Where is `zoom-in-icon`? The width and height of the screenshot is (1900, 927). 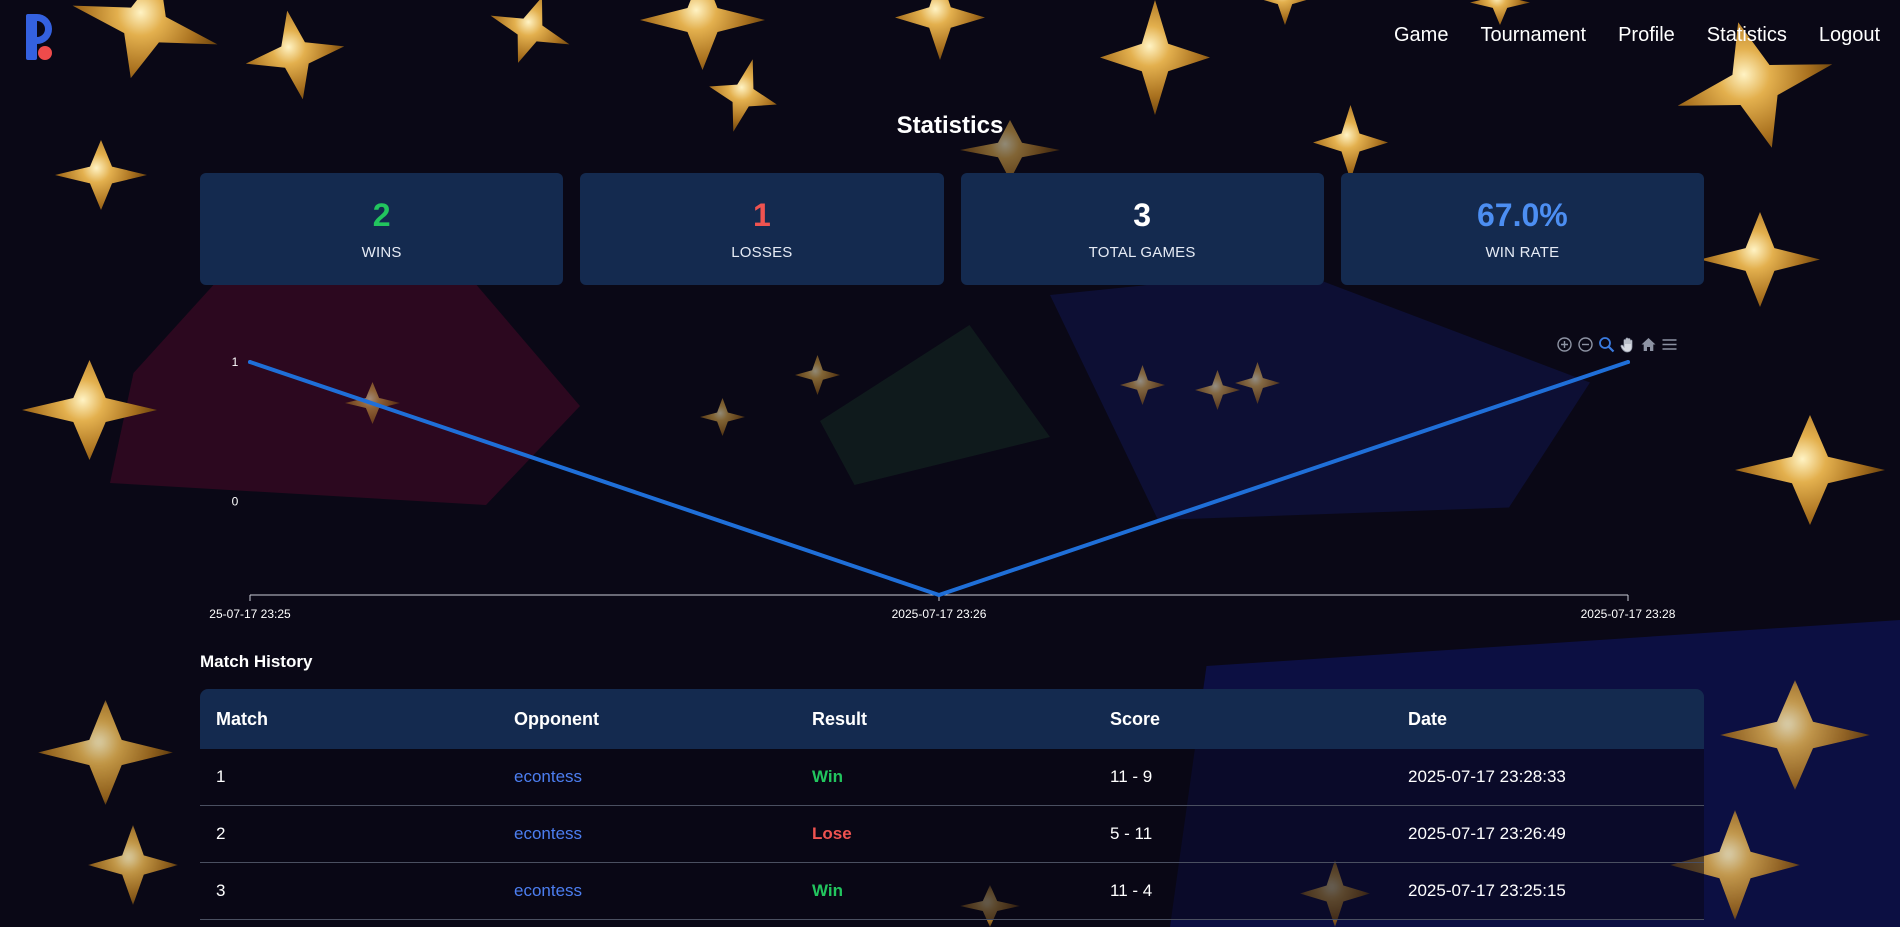 zoom-in-icon is located at coordinates (1564, 344).